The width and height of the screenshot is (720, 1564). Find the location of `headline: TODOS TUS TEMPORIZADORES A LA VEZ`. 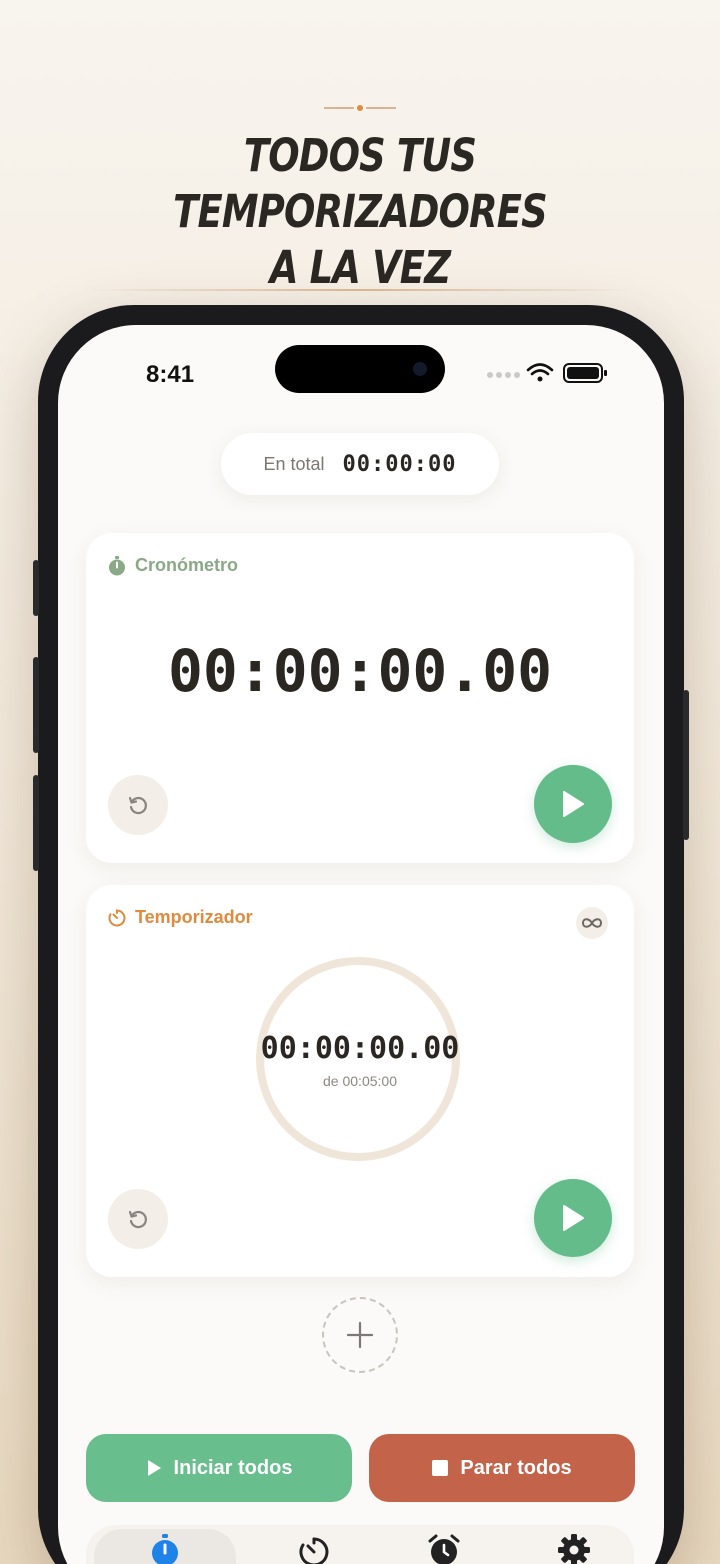

headline: TODOS TUS TEMPORIZADORES A LA VEZ is located at coordinates (360, 212).